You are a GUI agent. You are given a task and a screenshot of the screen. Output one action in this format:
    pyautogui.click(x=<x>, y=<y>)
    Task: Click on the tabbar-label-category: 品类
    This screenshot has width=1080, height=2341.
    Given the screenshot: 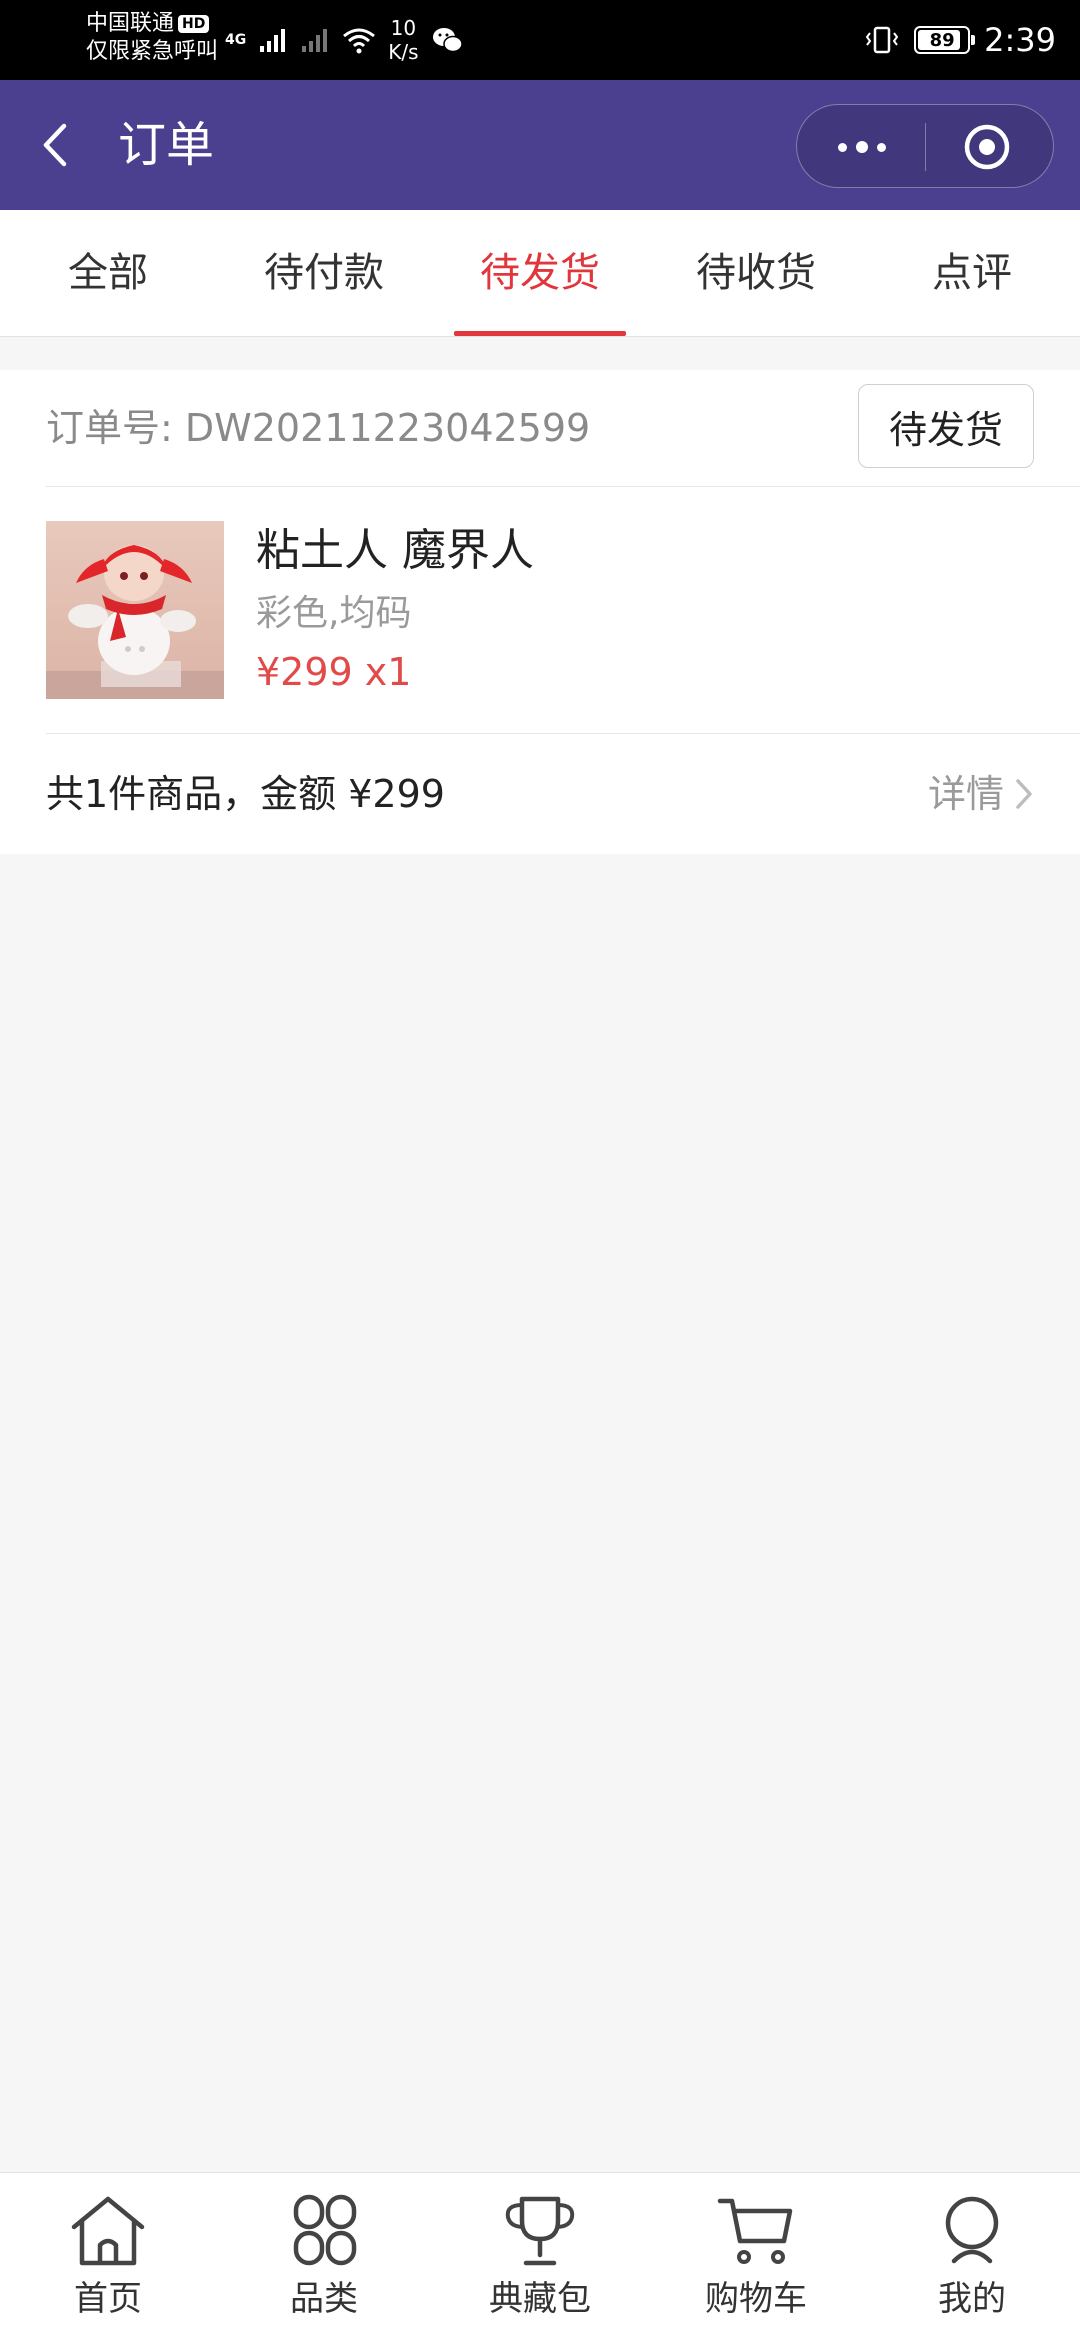 What is the action you would take?
    pyautogui.click(x=324, y=2299)
    